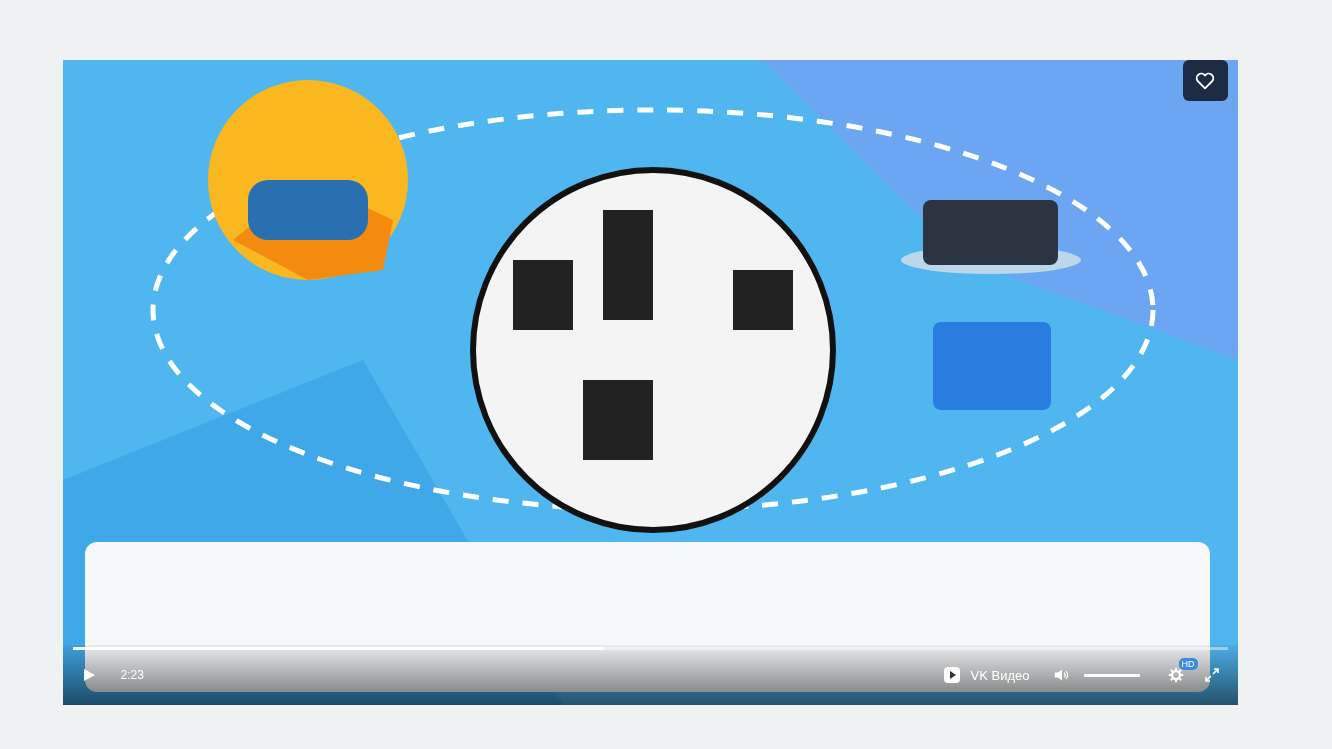 The height and width of the screenshot is (749, 1332). Describe the element at coordinates (1211, 675) in the screenshot. I see `fullscreen-icon` at that location.